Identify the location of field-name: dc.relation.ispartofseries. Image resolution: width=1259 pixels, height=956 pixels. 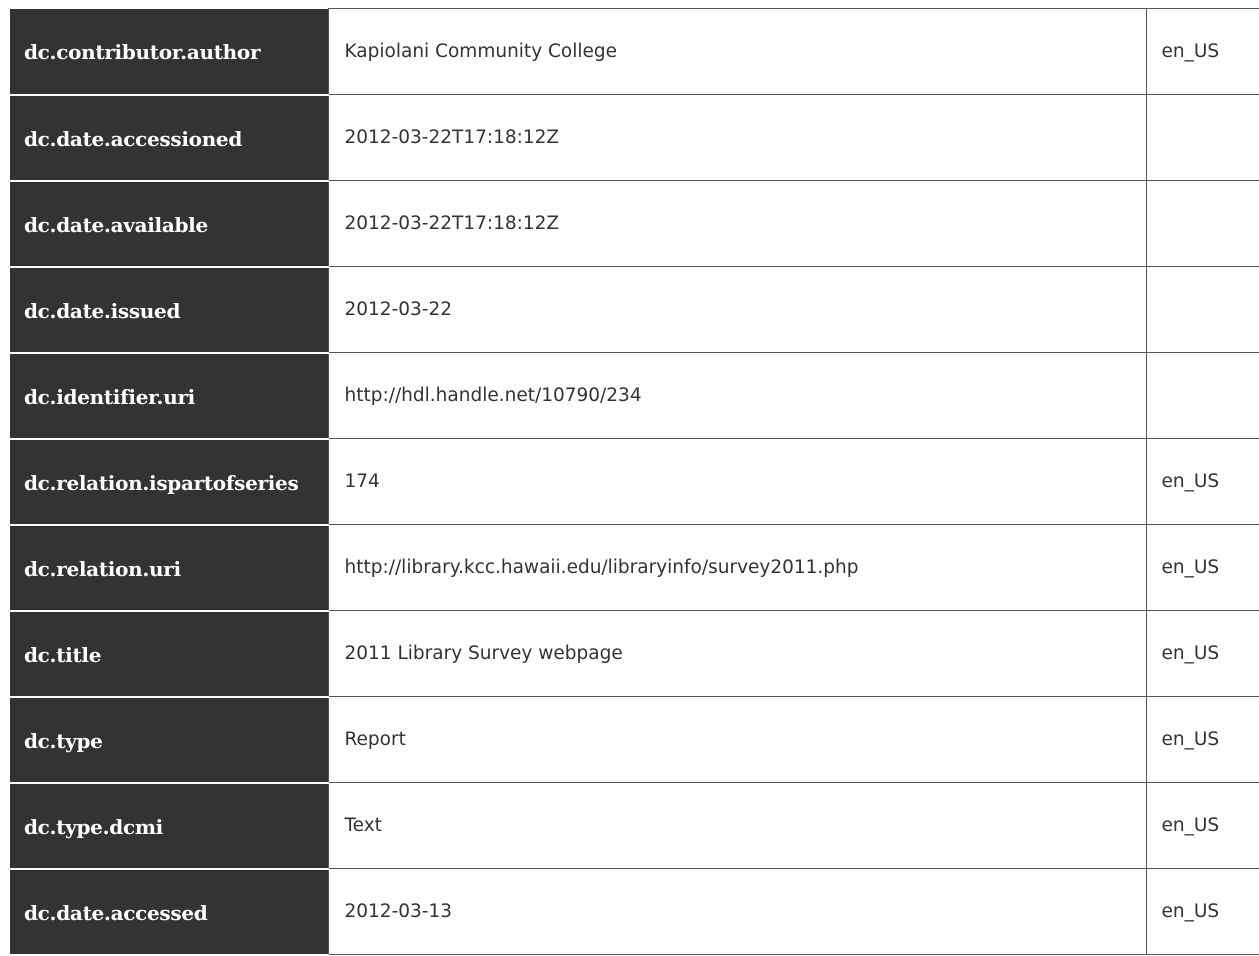
(161, 482).